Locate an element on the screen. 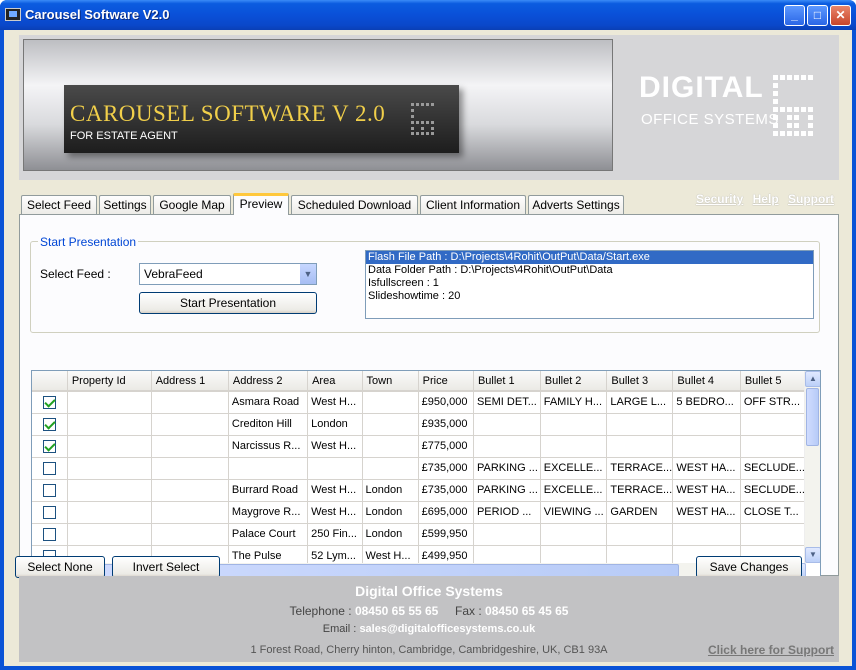 This screenshot has width=856, height=670. vertical-scrollbar: ▲ ▼ is located at coordinates (812, 467).